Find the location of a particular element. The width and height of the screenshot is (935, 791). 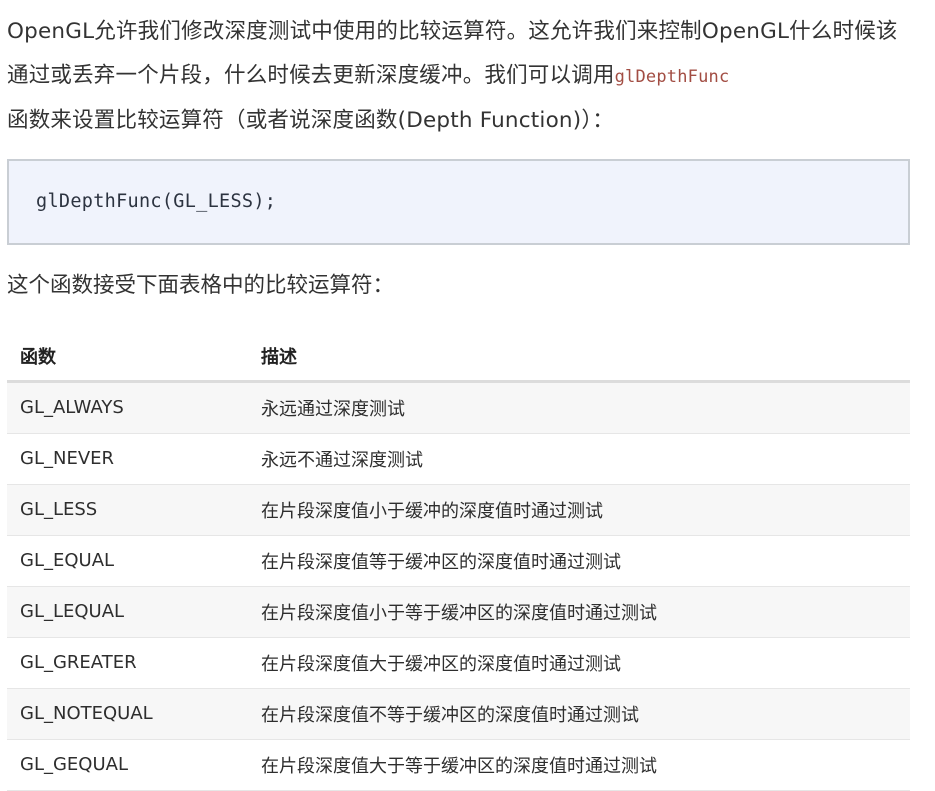

description-cell: 永远不通过深度测试 is located at coordinates (579, 459).